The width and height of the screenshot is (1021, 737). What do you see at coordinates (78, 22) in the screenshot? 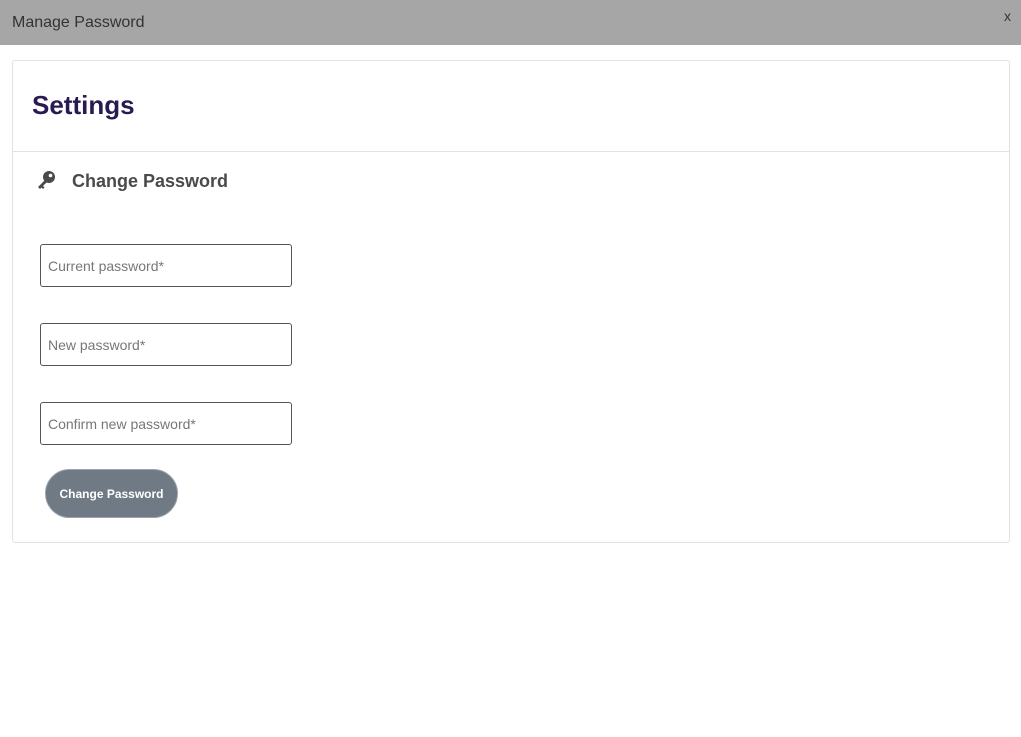
I see `dialog-title: Manage Password` at bounding box center [78, 22].